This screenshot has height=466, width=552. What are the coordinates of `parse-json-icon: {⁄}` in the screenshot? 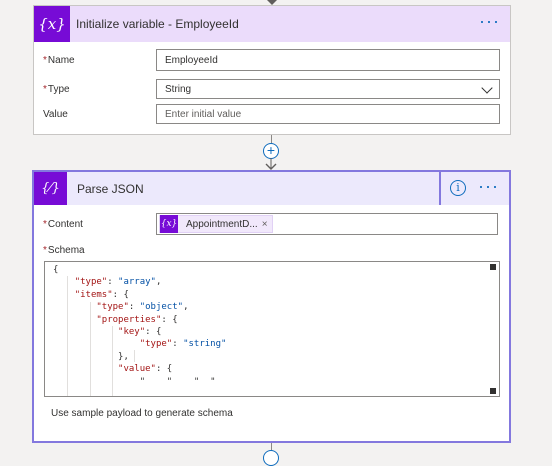 It's located at (50, 188).